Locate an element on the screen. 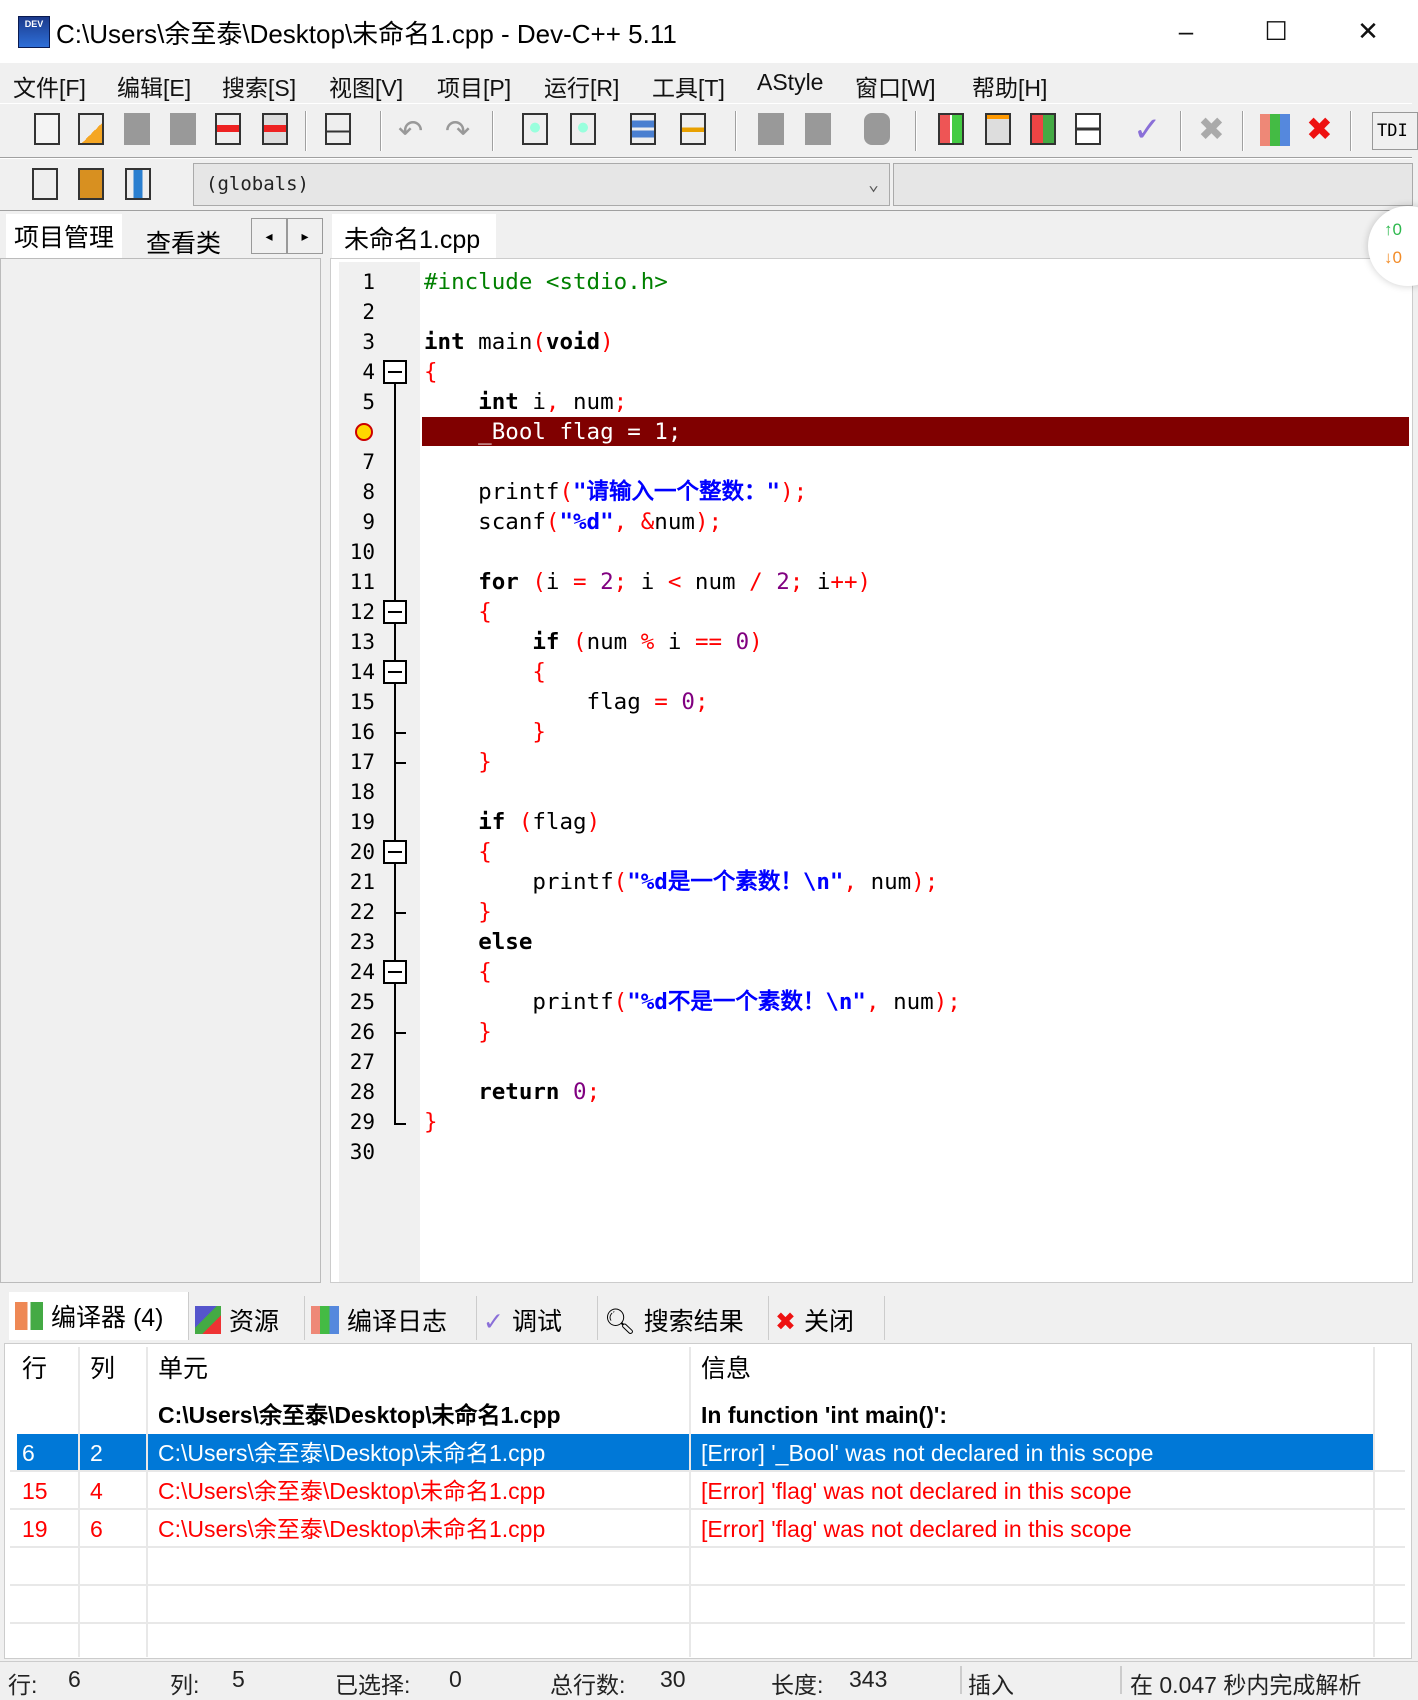 The width and height of the screenshot is (1418, 1700). compile-icon is located at coordinates (951, 129).